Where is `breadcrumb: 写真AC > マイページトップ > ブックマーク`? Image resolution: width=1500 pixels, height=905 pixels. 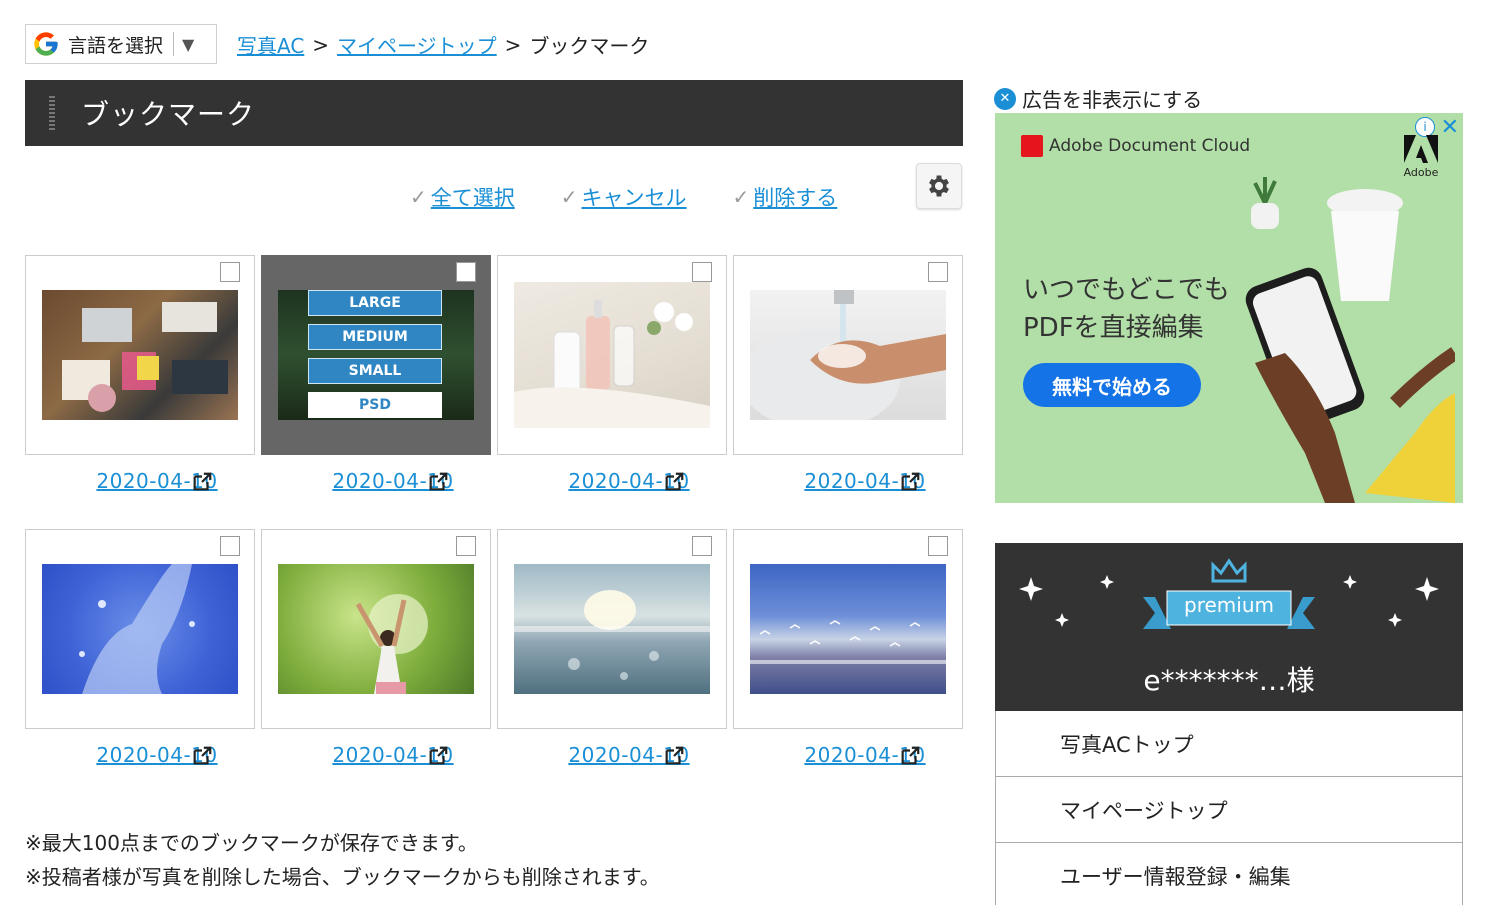 breadcrumb: 写真AC > マイページトップ > ブックマーク is located at coordinates (443, 44).